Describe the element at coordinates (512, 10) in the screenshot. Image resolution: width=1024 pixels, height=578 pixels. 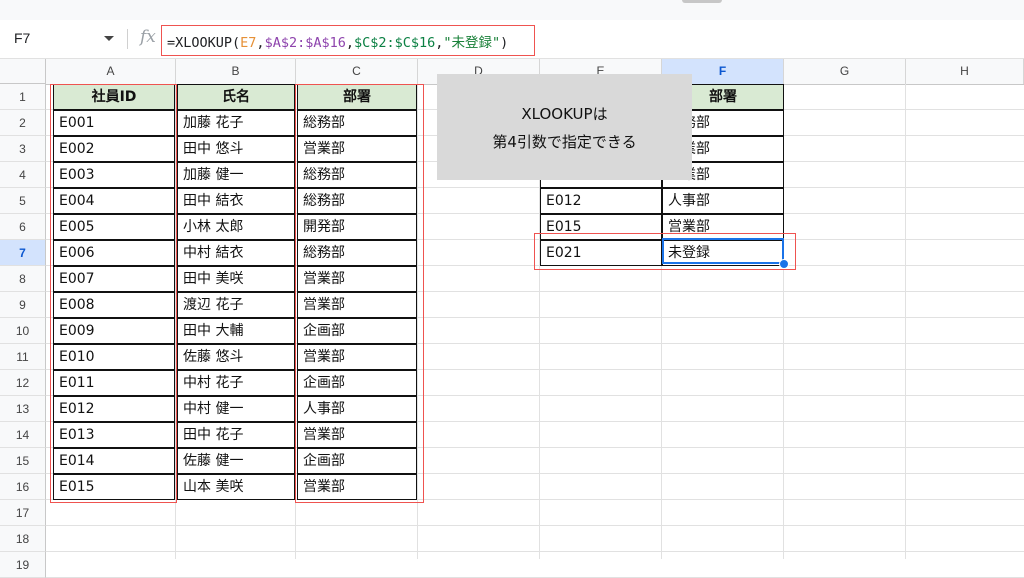
I see `top-toolbar` at that location.